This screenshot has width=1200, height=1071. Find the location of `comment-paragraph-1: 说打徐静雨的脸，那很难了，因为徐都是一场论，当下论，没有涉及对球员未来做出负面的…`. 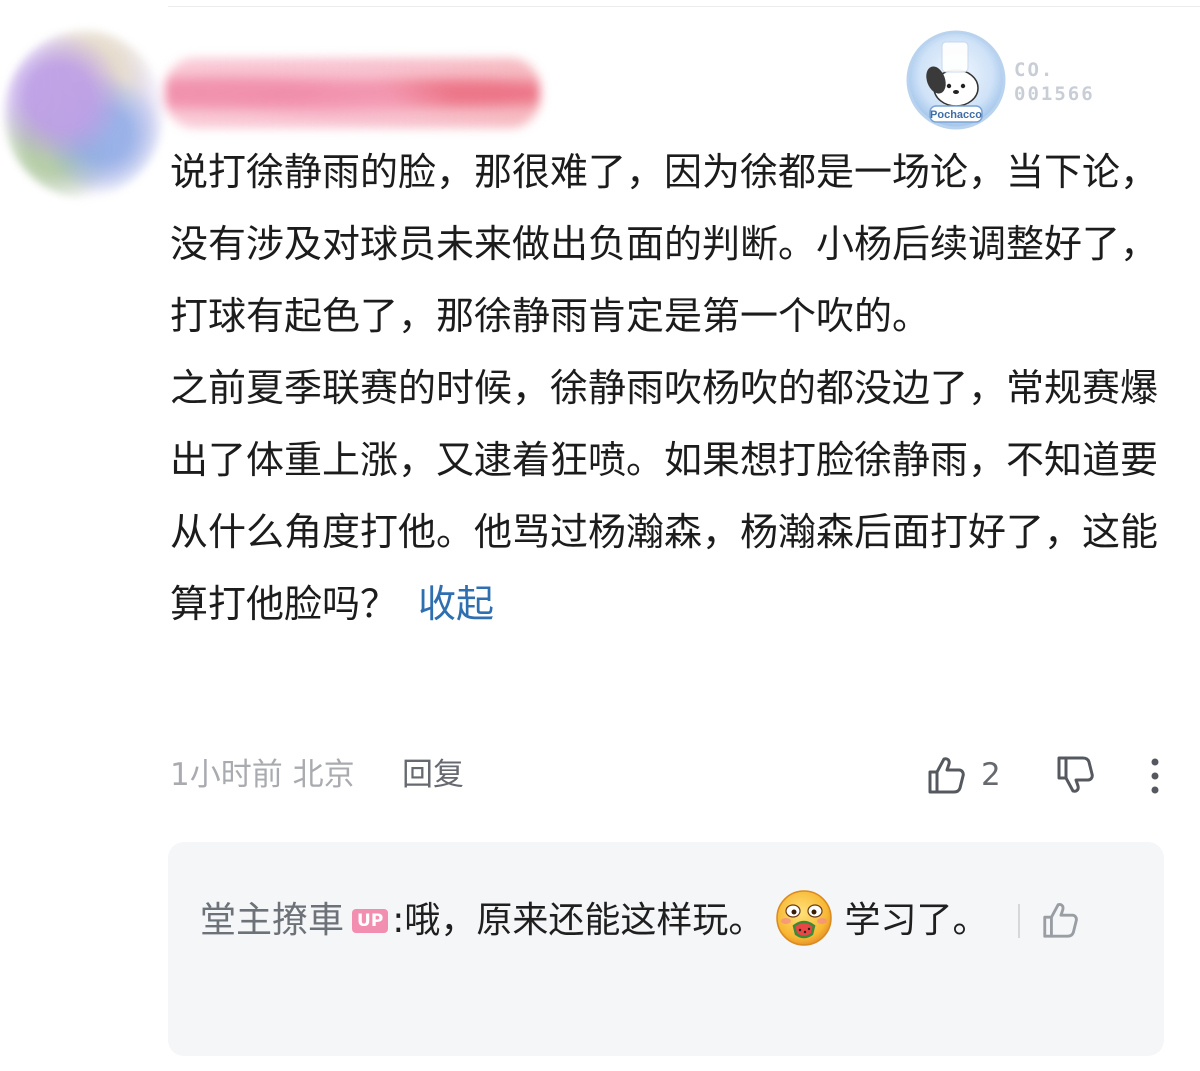

comment-paragraph-1: 说打徐静雨的脸，那很难了，因为徐都是一场论，当下论，没有涉及对球员未来做出负面的… is located at coordinates (664, 244).